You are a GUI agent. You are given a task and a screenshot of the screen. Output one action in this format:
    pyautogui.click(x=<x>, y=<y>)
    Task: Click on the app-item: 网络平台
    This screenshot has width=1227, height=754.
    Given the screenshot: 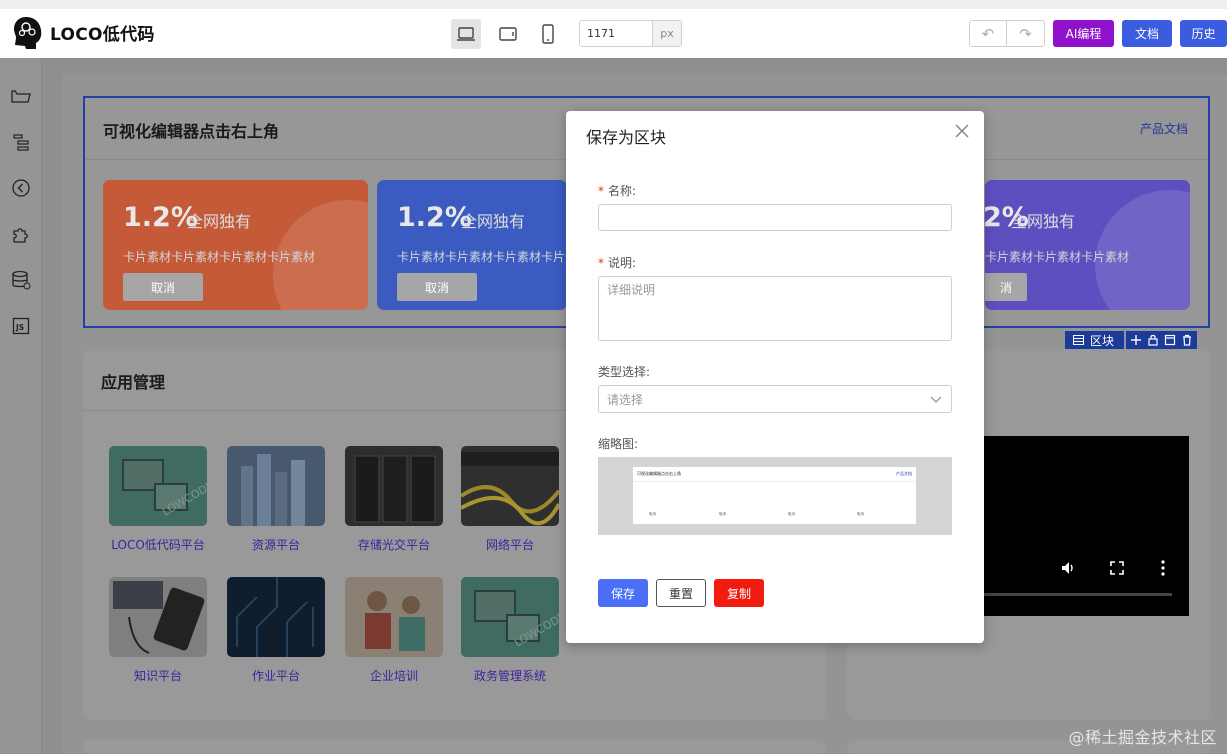 What is the action you would take?
    pyautogui.click(x=510, y=499)
    